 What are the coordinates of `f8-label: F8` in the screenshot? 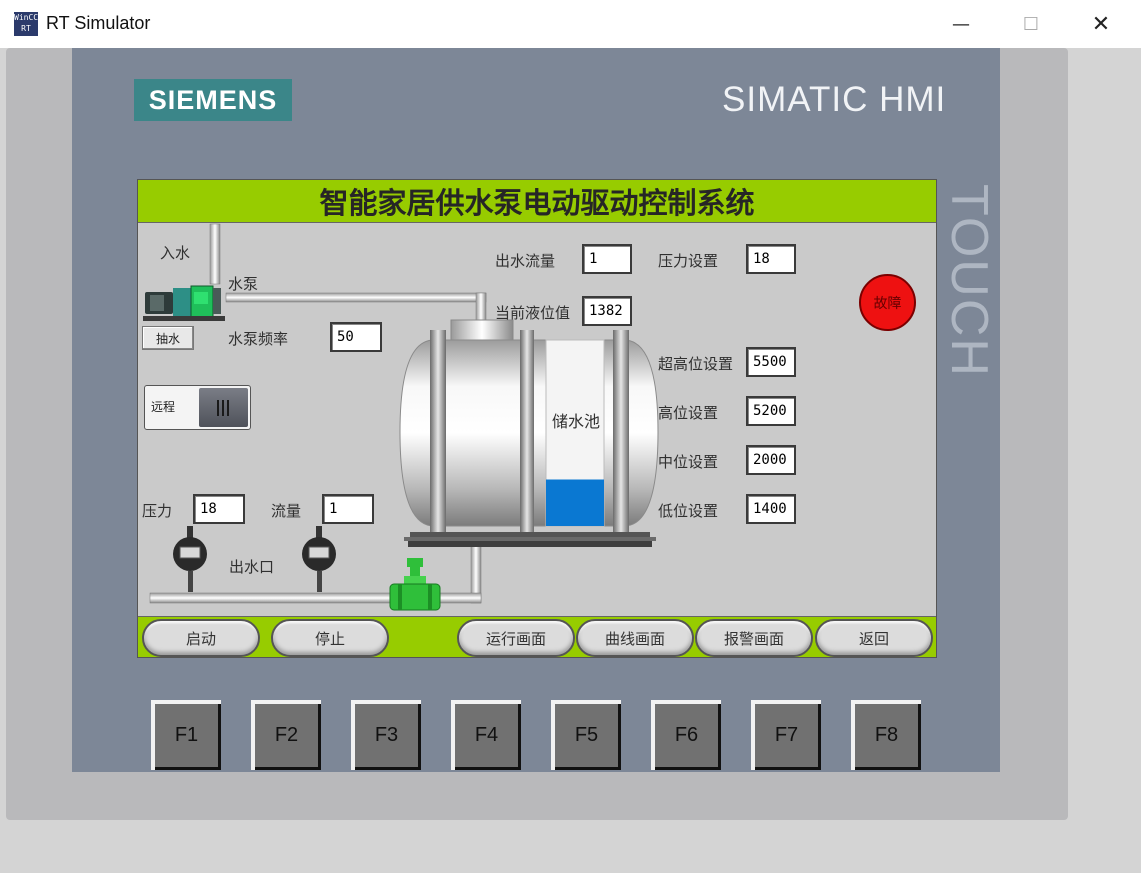 It's located at (888, 737).